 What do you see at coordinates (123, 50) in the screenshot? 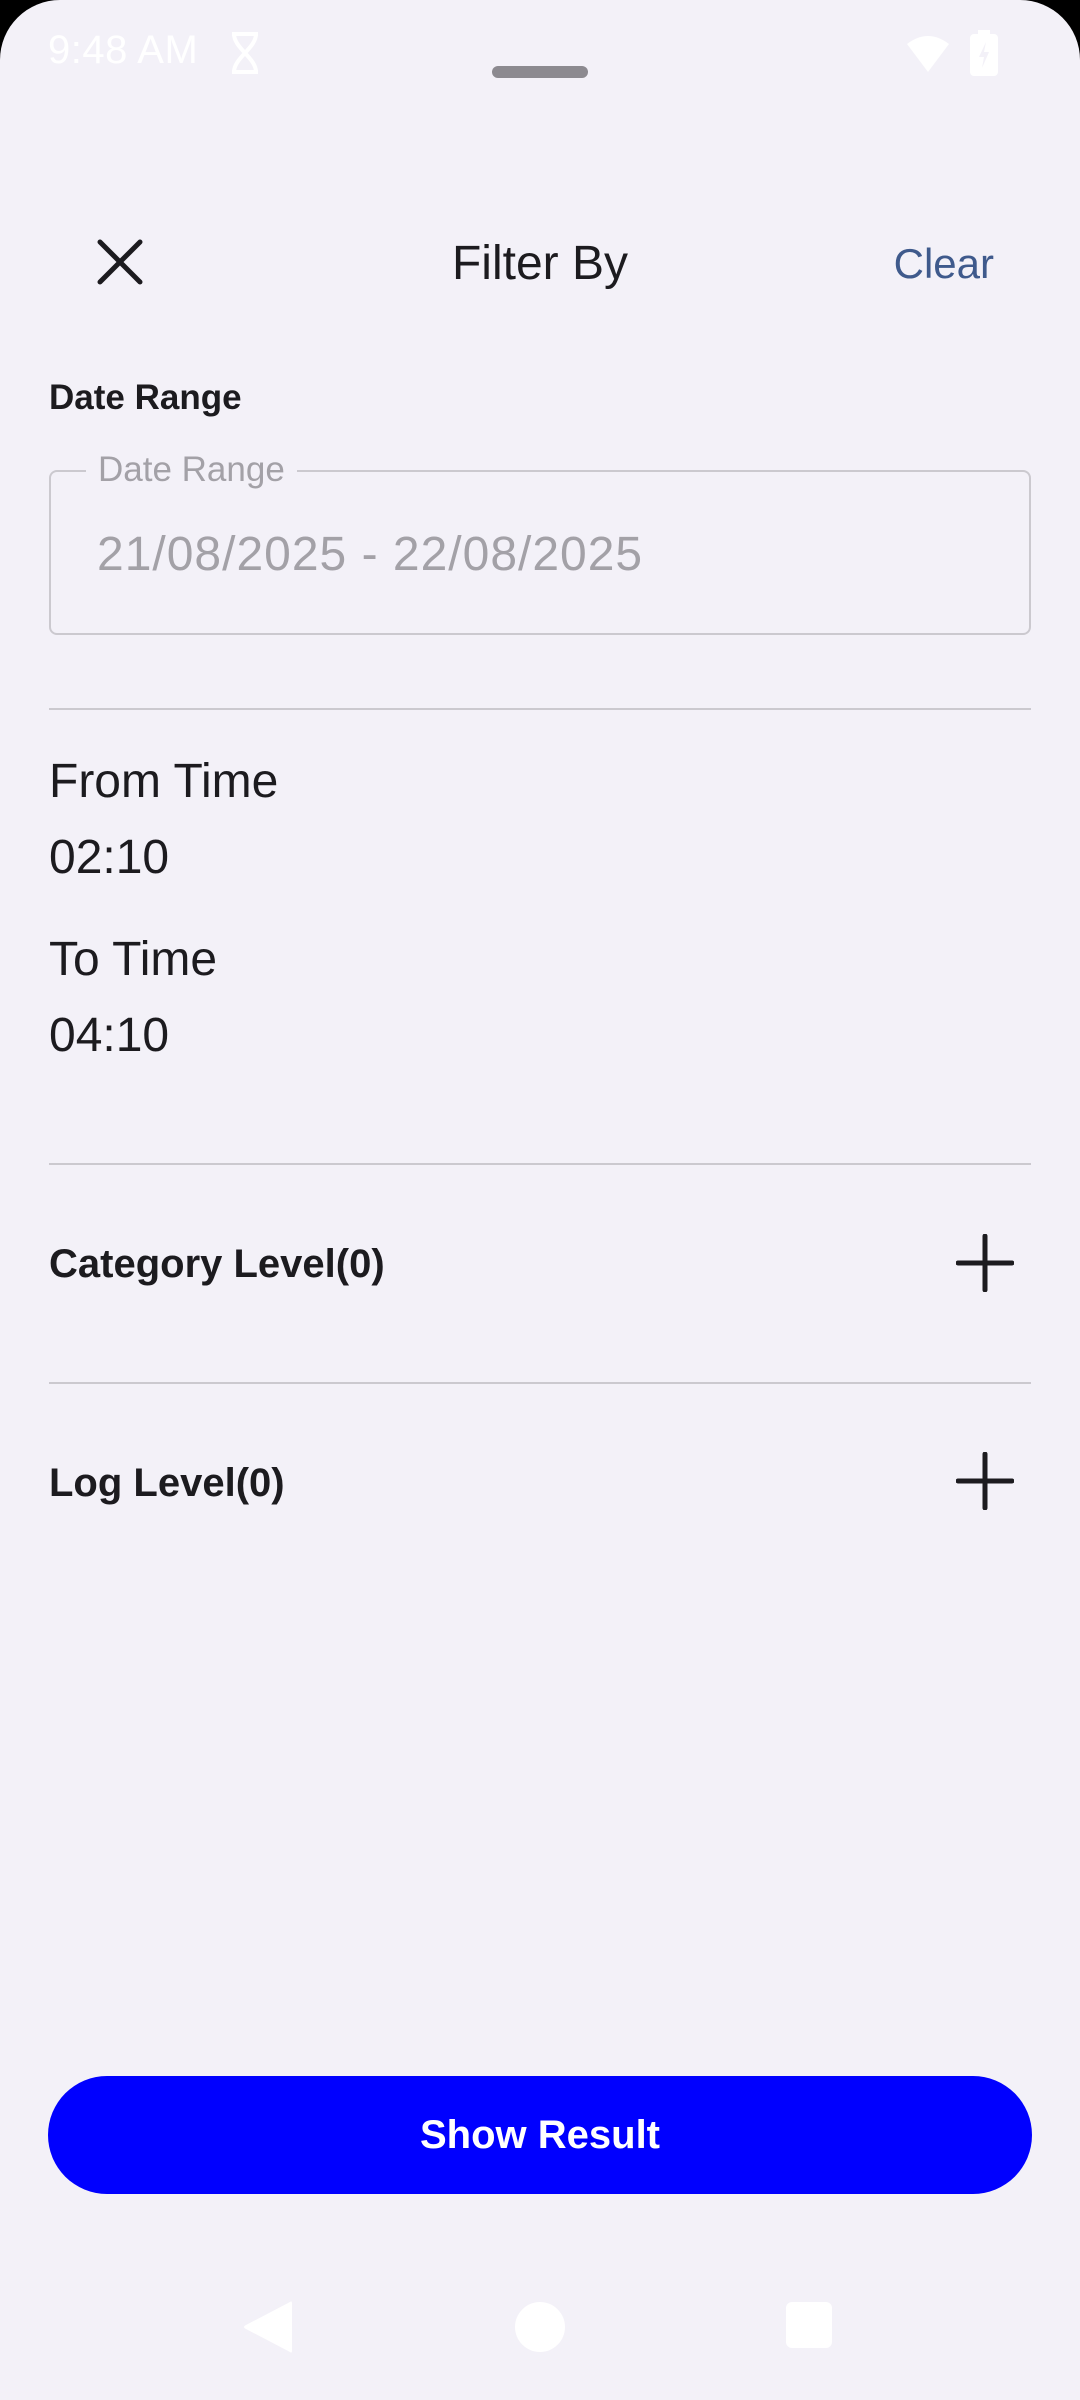
I see `status-time: 9:48 AM` at bounding box center [123, 50].